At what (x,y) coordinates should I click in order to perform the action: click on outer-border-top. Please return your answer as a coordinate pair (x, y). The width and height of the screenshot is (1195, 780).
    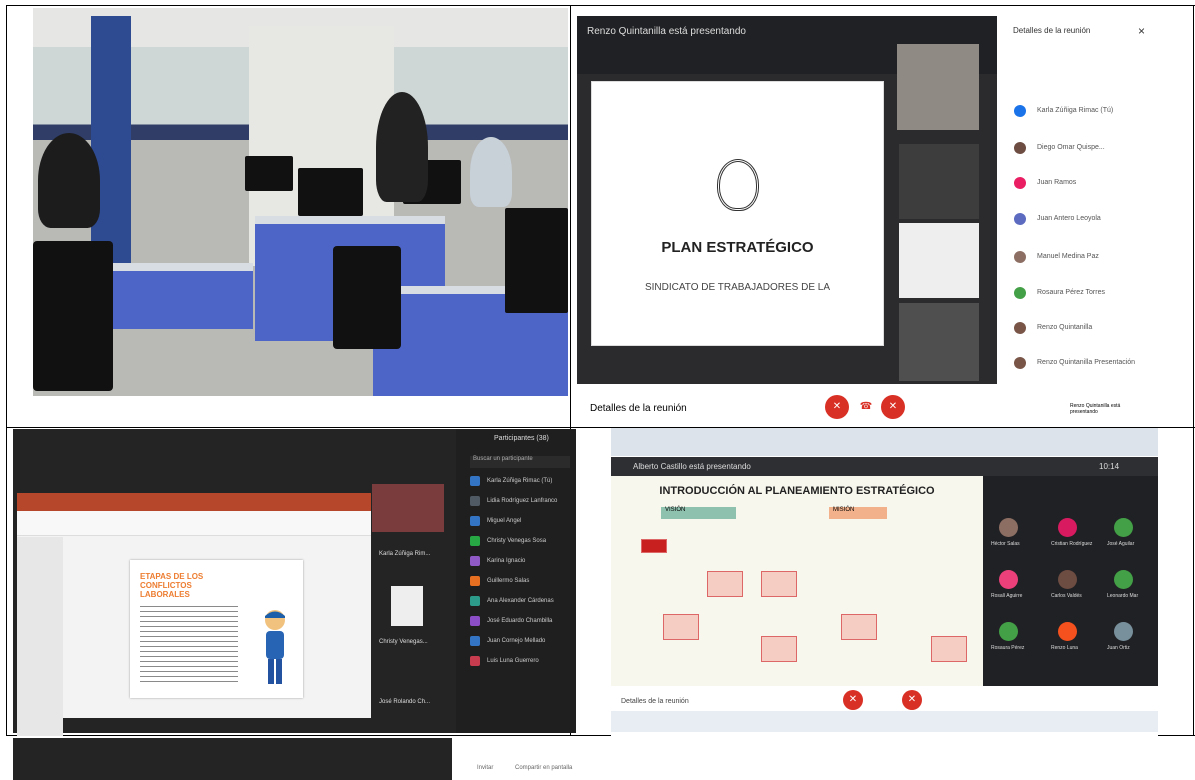
    Looking at the image, I should click on (600, 5).